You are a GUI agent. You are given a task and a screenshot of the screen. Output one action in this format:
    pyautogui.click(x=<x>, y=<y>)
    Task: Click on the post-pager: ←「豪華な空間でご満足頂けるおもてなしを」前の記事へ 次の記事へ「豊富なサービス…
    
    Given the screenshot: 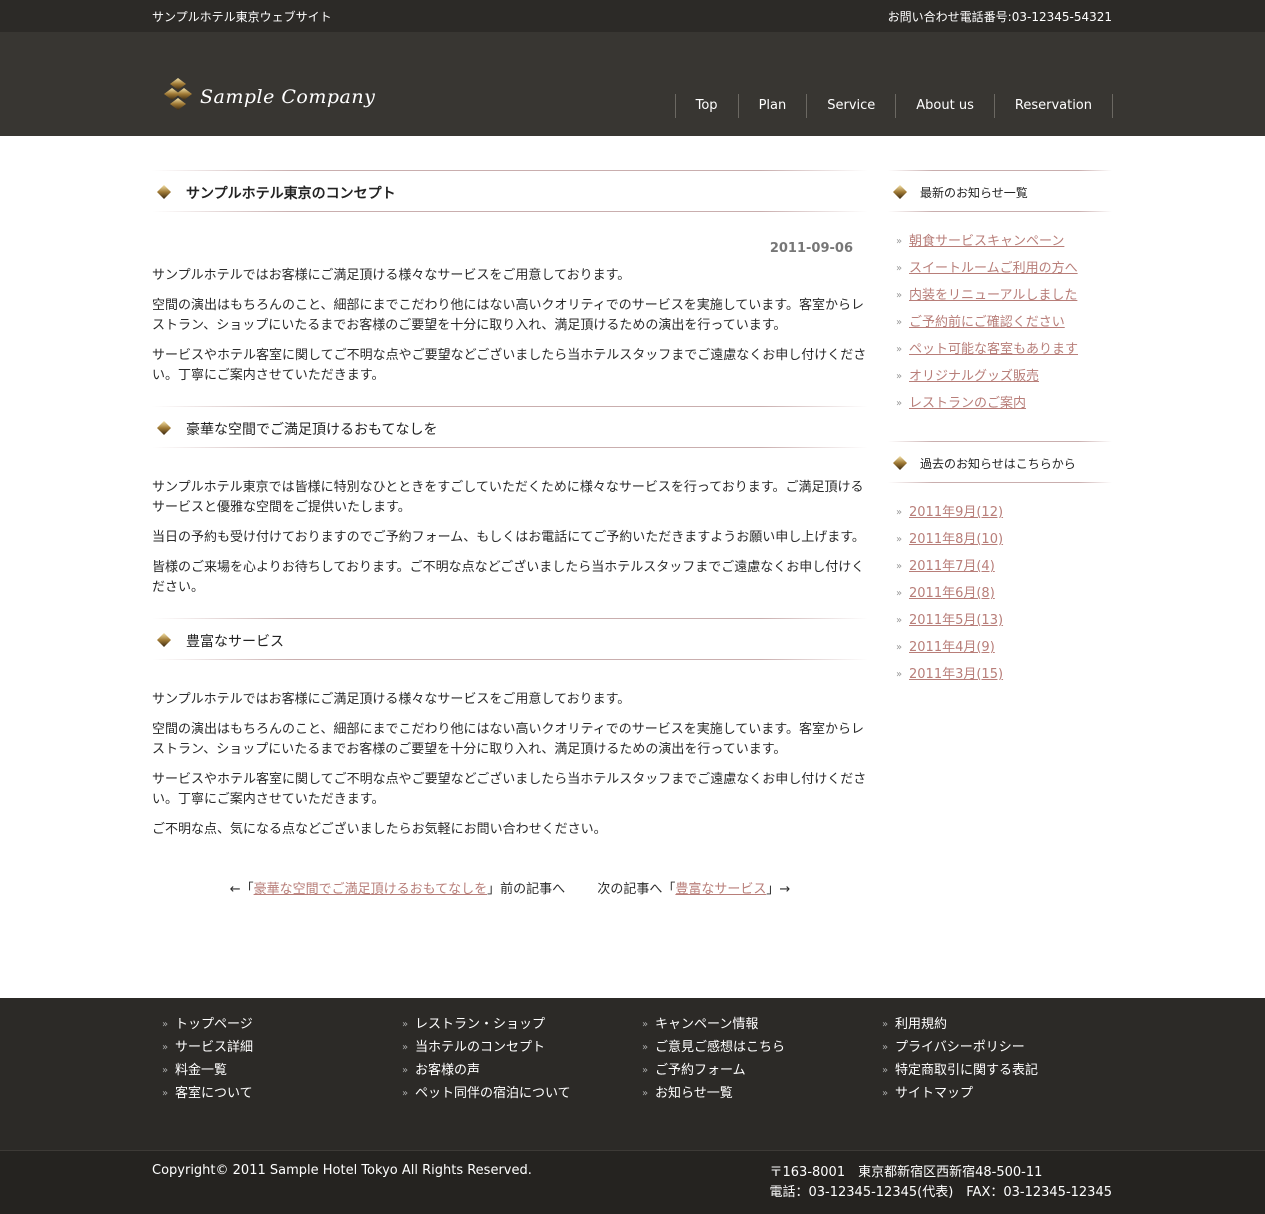 What is the action you would take?
    pyautogui.click(x=510, y=887)
    